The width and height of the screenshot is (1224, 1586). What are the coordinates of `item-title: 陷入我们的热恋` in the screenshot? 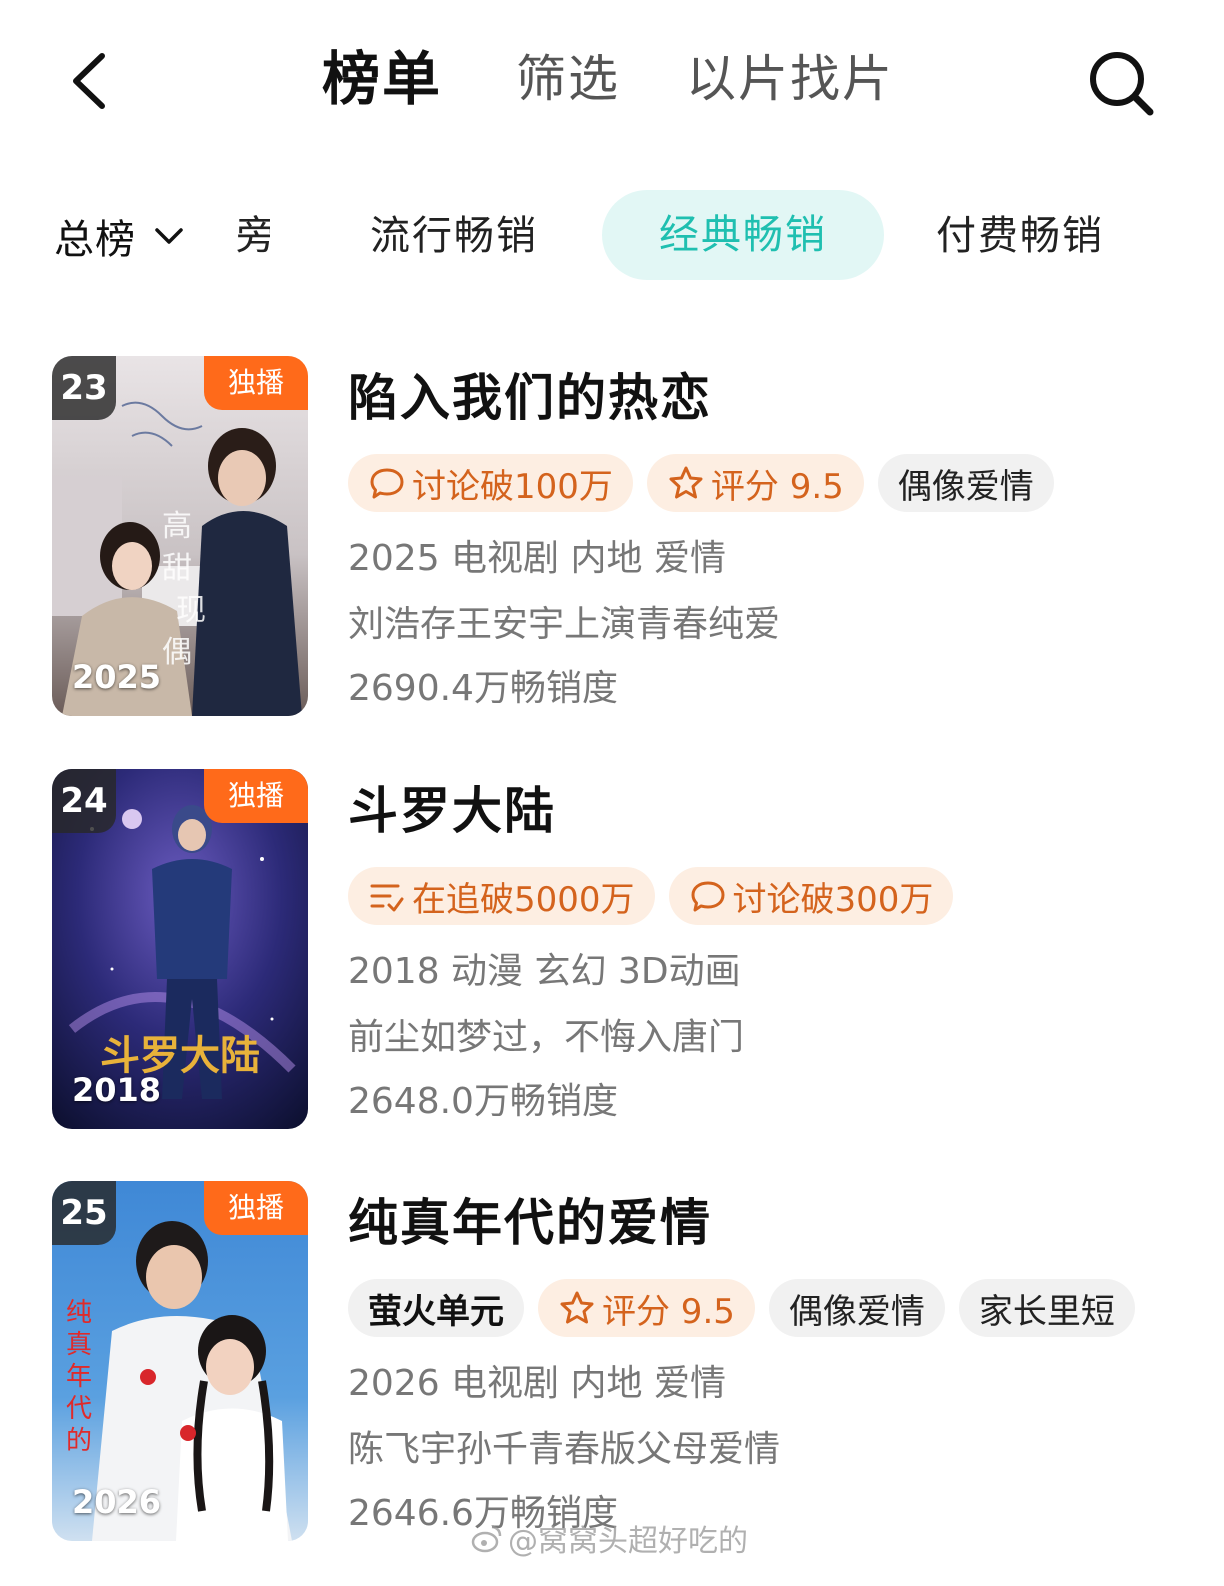 It's located at (530, 398).